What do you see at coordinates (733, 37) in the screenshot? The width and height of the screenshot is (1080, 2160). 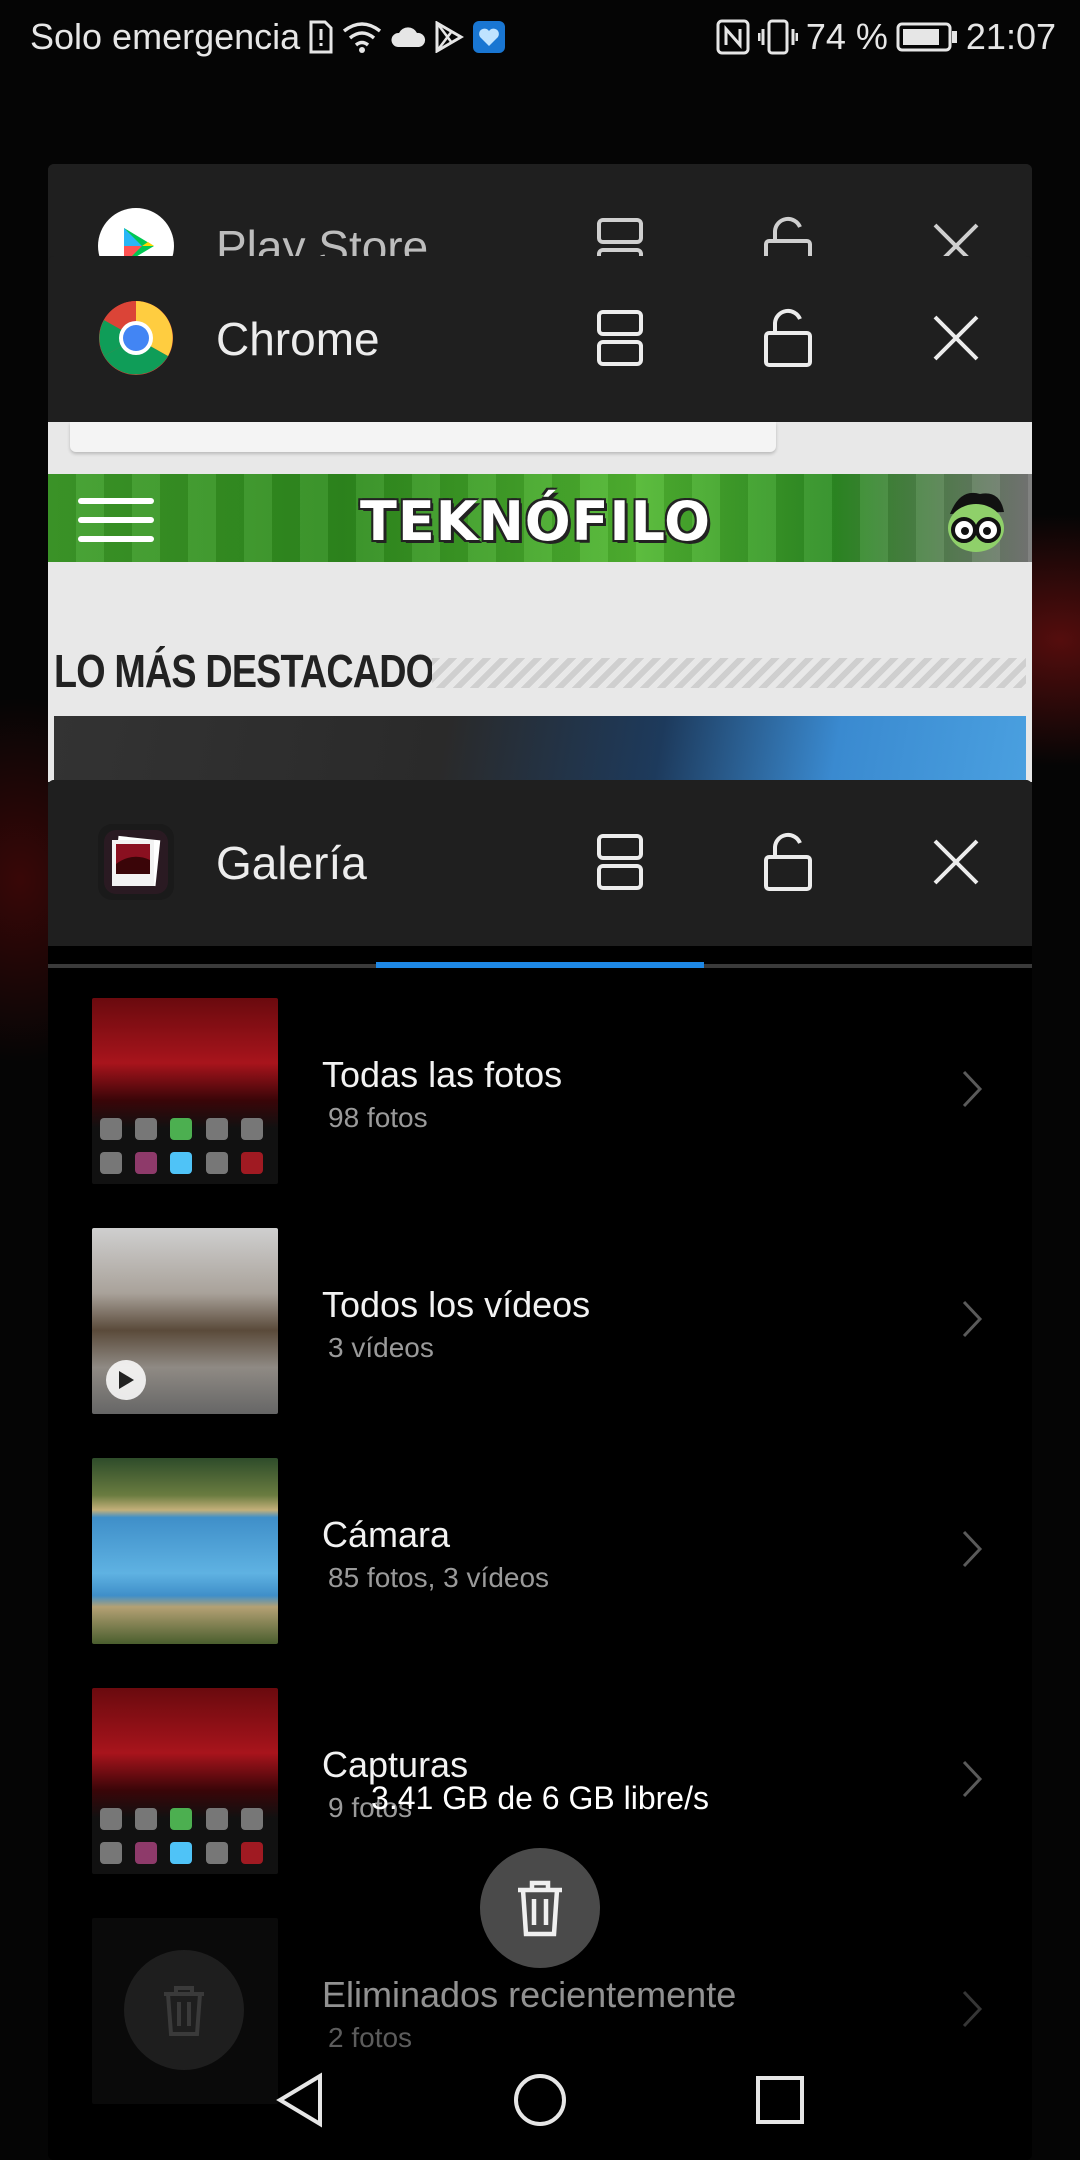 I see `nfc-icon` at bounding box center [733, 37].